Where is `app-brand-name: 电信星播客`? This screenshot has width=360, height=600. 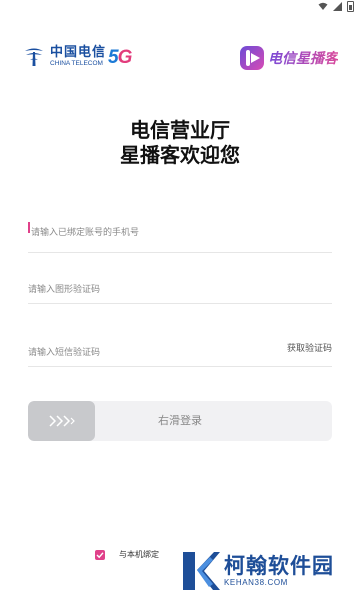
app-brand-name: 电信星播客 is located at coordinates (303, 58).